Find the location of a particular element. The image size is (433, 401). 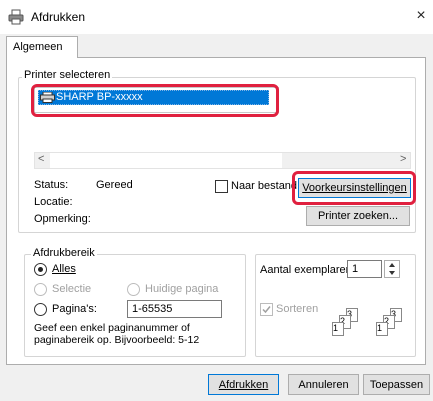

comment-label: Opmerking: is located at coordinates (62, 219).